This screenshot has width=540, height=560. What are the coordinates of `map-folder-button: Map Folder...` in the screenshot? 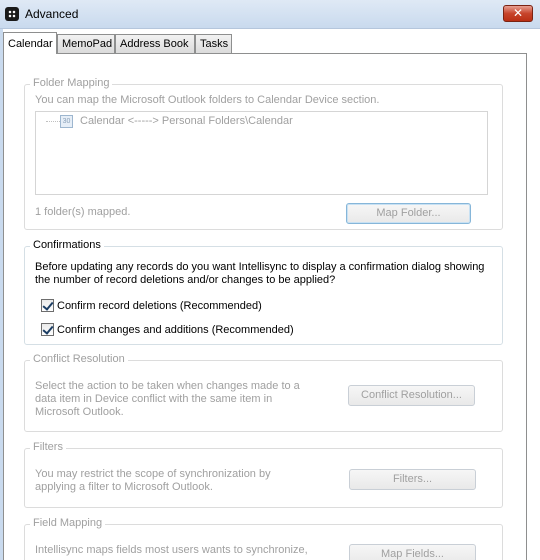 It's located at (408, 213).